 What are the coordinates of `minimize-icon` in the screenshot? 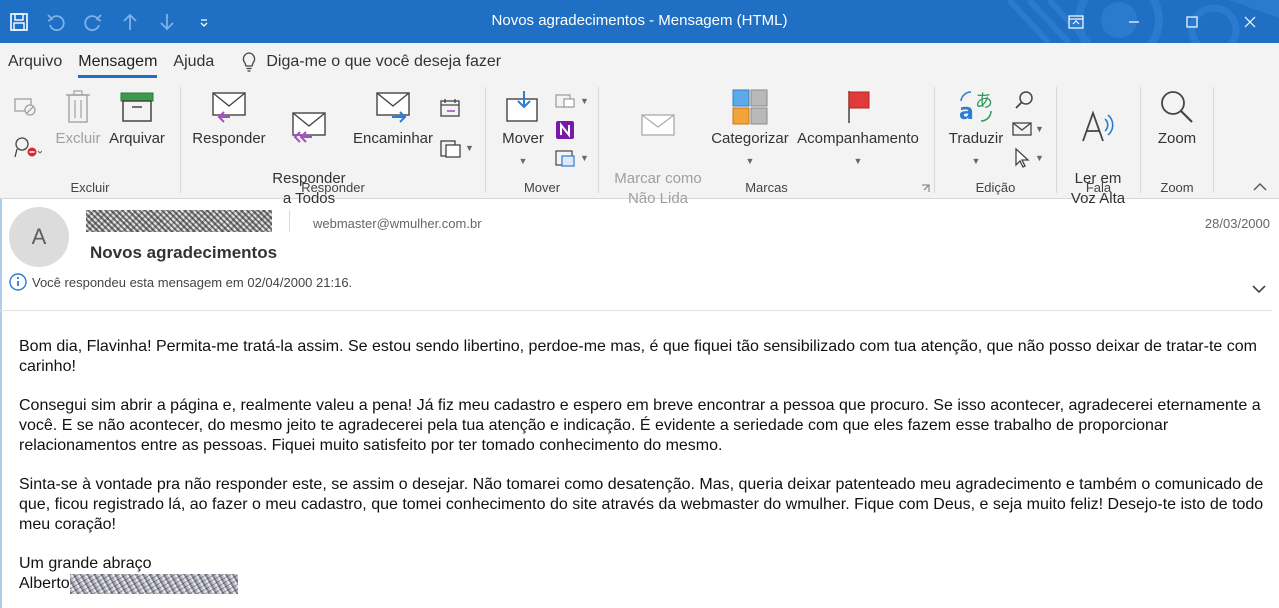 It's located at (1134, 21).